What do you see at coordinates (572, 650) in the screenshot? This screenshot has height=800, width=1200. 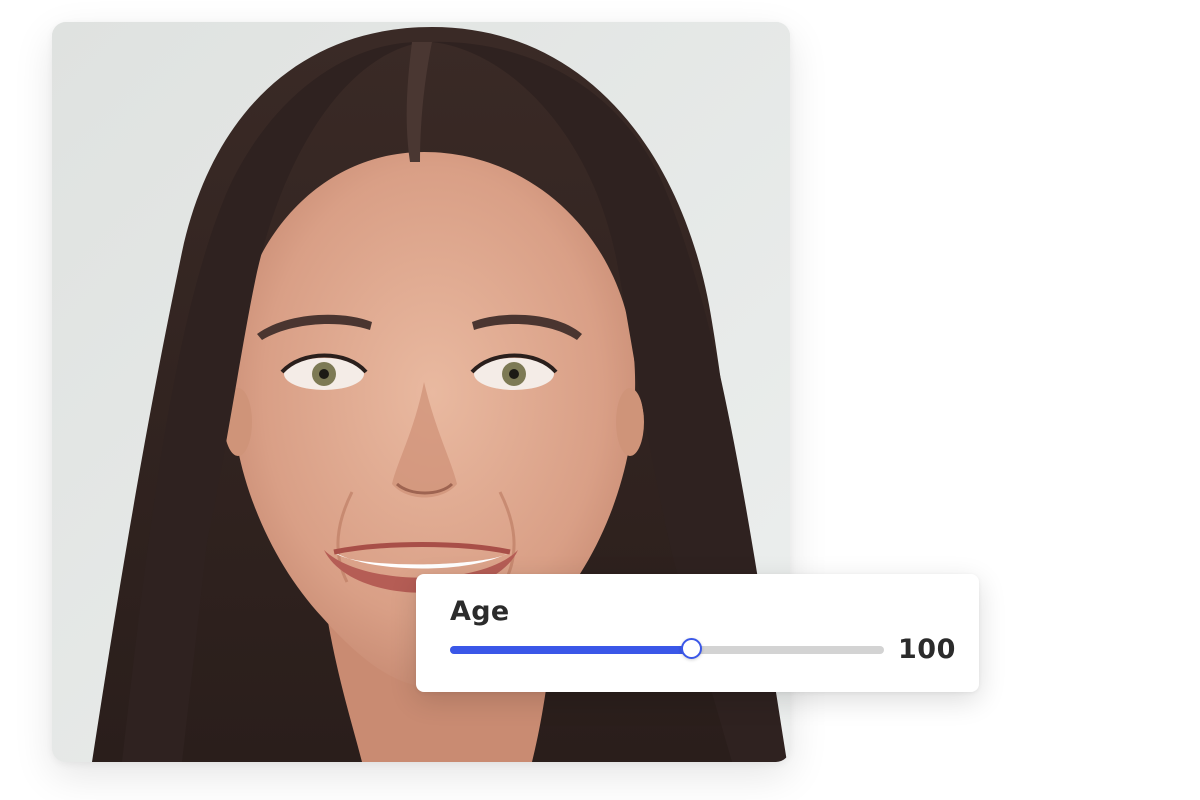 I see `age-slider-fill` at bounding box center [572, 650].